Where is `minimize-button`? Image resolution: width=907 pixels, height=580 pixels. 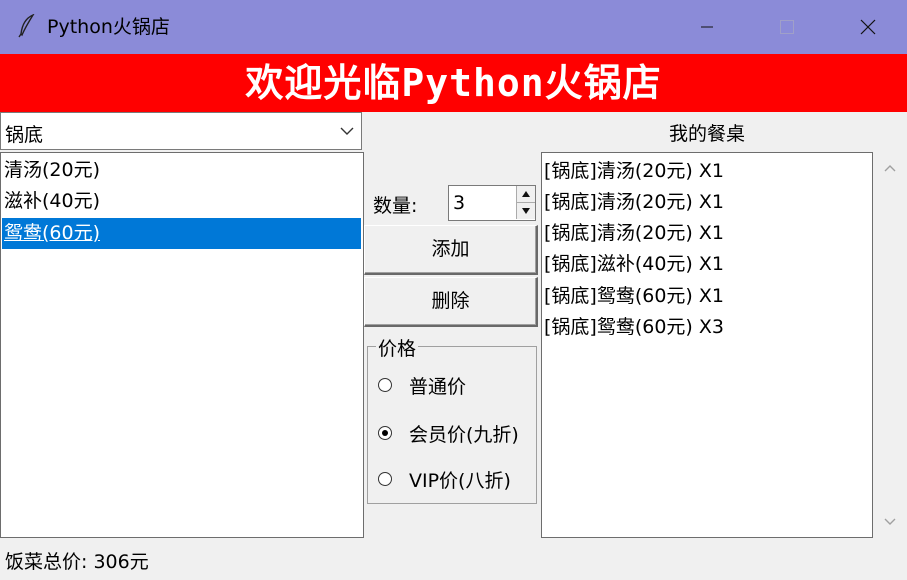 minimize-button is located at coordinates (707, 27).